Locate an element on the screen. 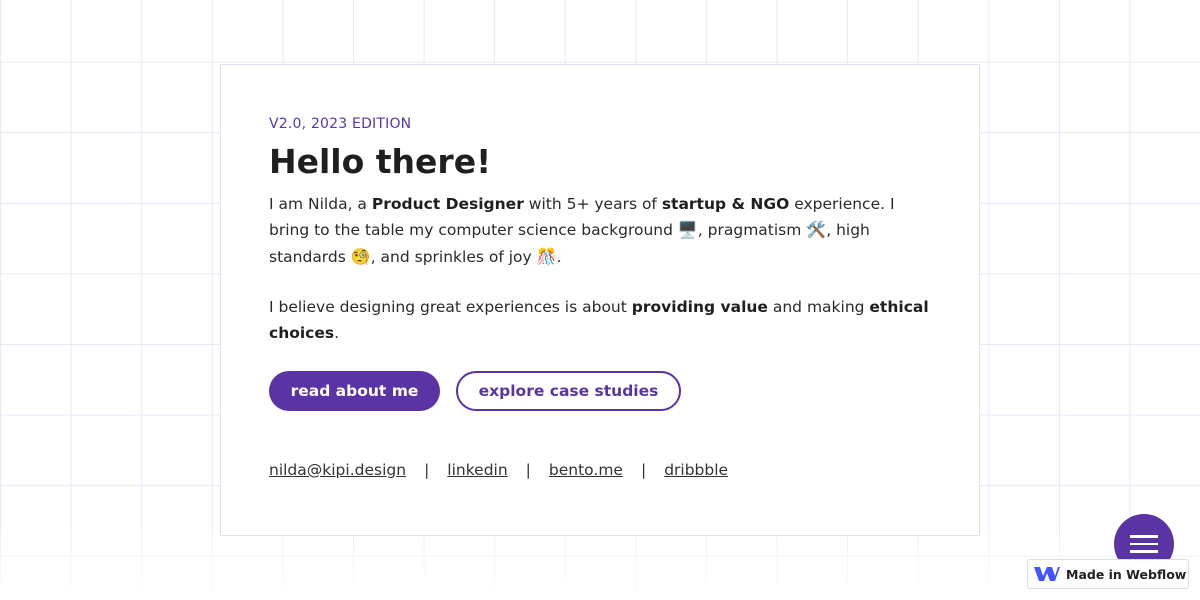 This screenshot has width=1200, height=600. intro-text: I am Nilda, a is located at coordinates (320, 203).